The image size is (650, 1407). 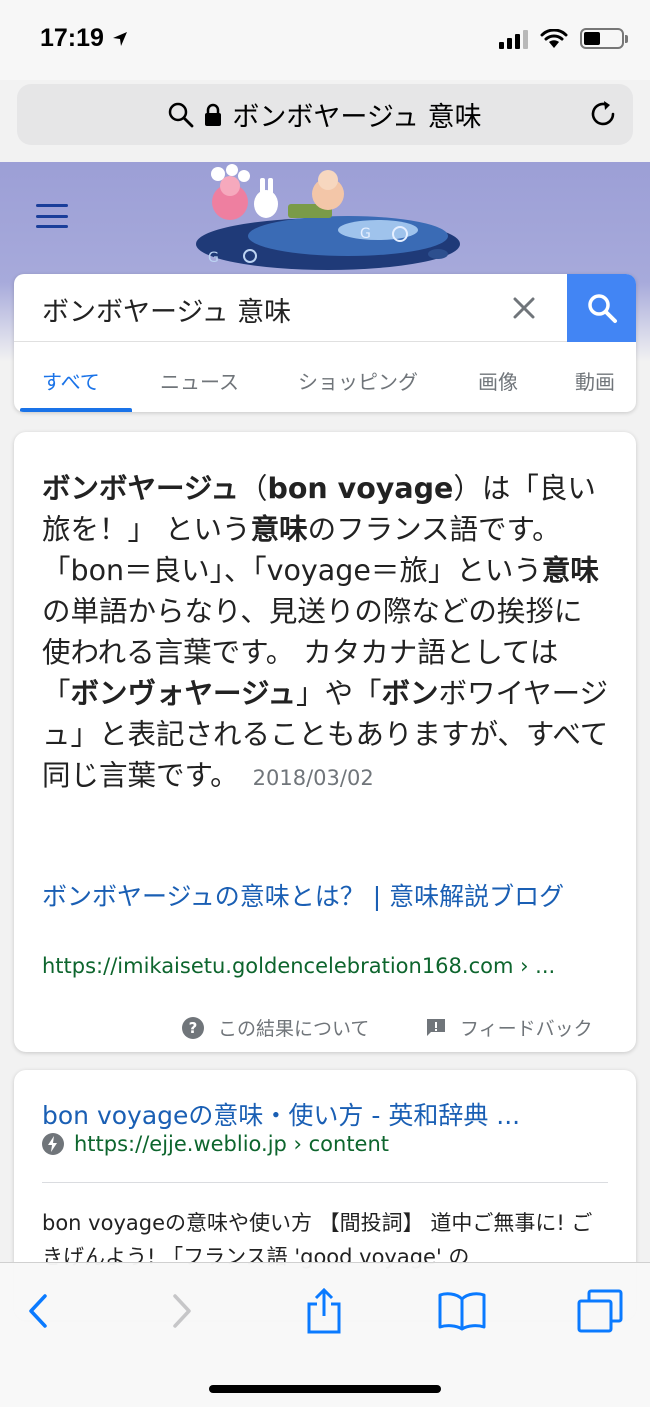 I want to click on snippet-footer: ? この結果について フィードバック, so click(x=325, y=1028).